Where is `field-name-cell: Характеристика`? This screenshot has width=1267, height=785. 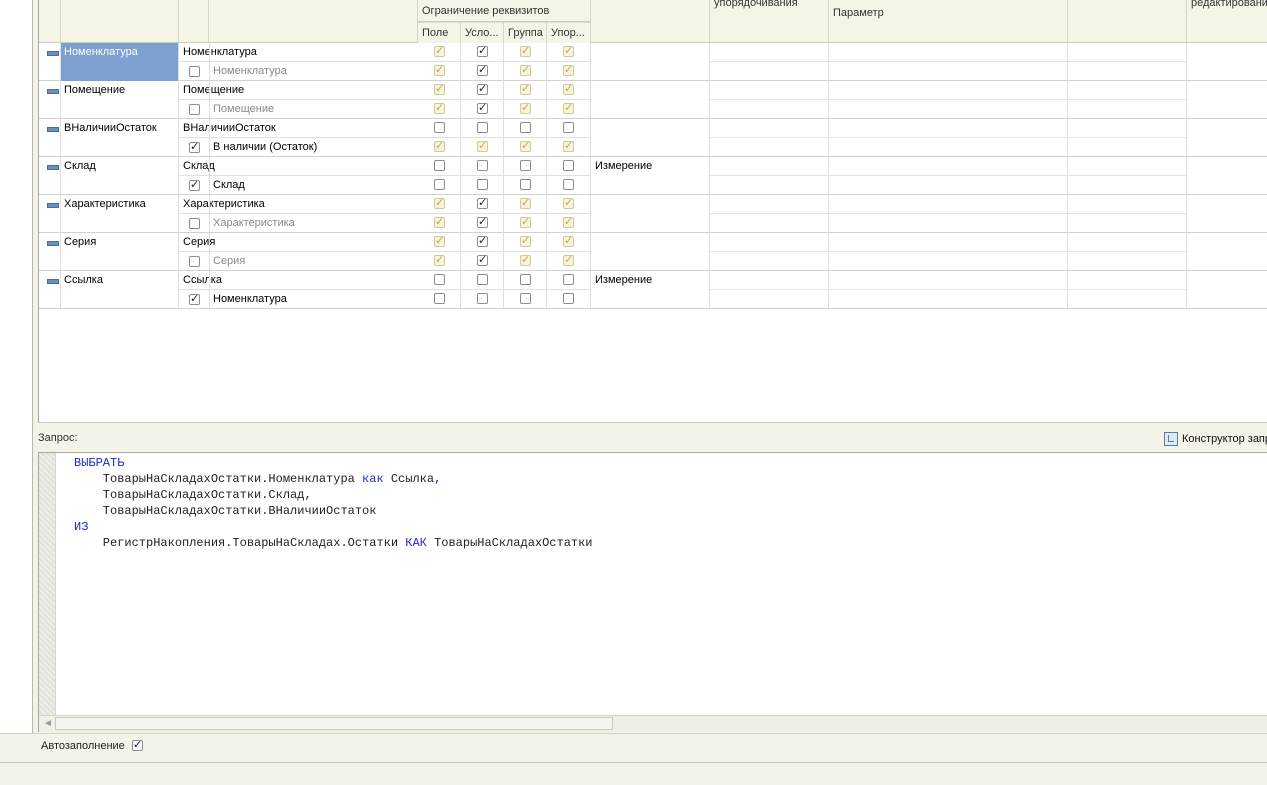 field-name-cell: Характеристика is located at coordinates (120, 214).